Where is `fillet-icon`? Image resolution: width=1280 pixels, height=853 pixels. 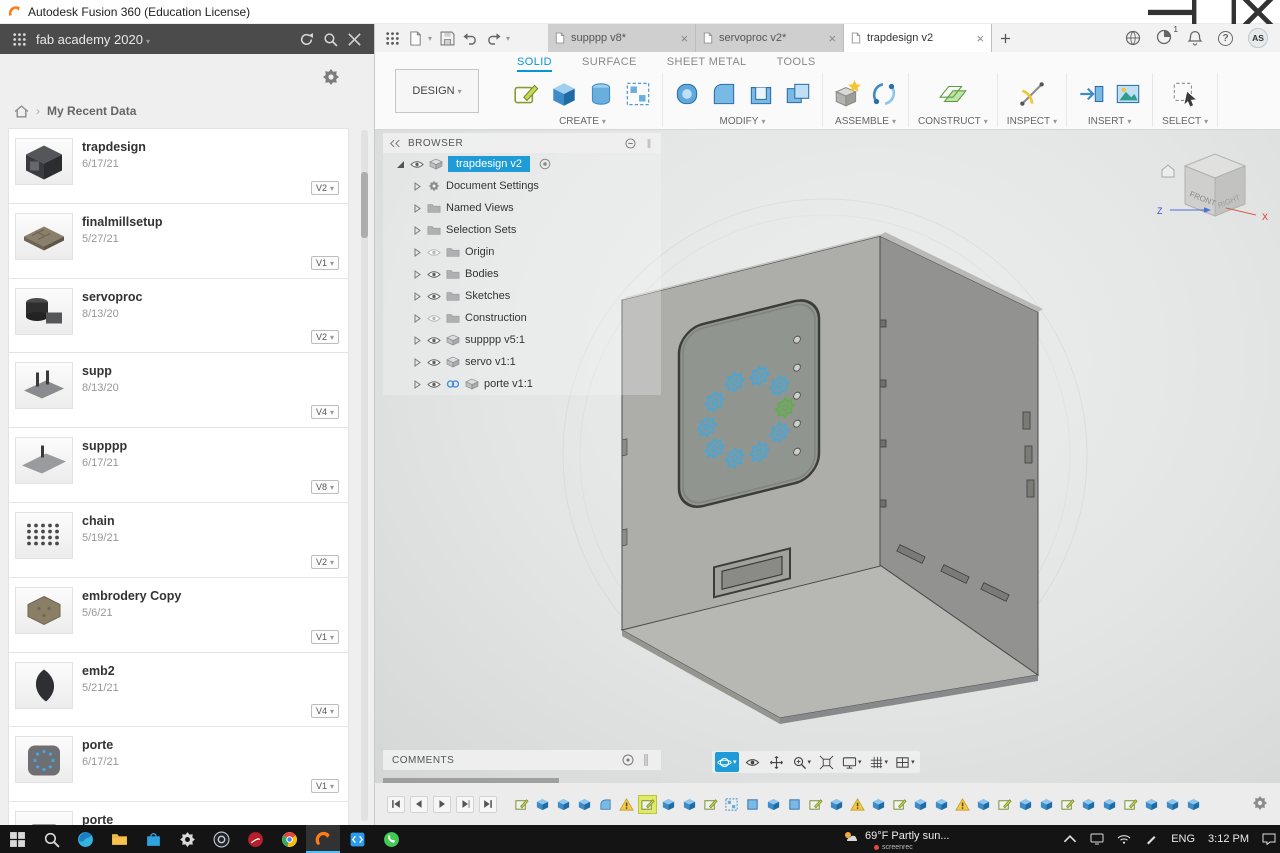
fillet-icon is located at coordinates (724, 94).